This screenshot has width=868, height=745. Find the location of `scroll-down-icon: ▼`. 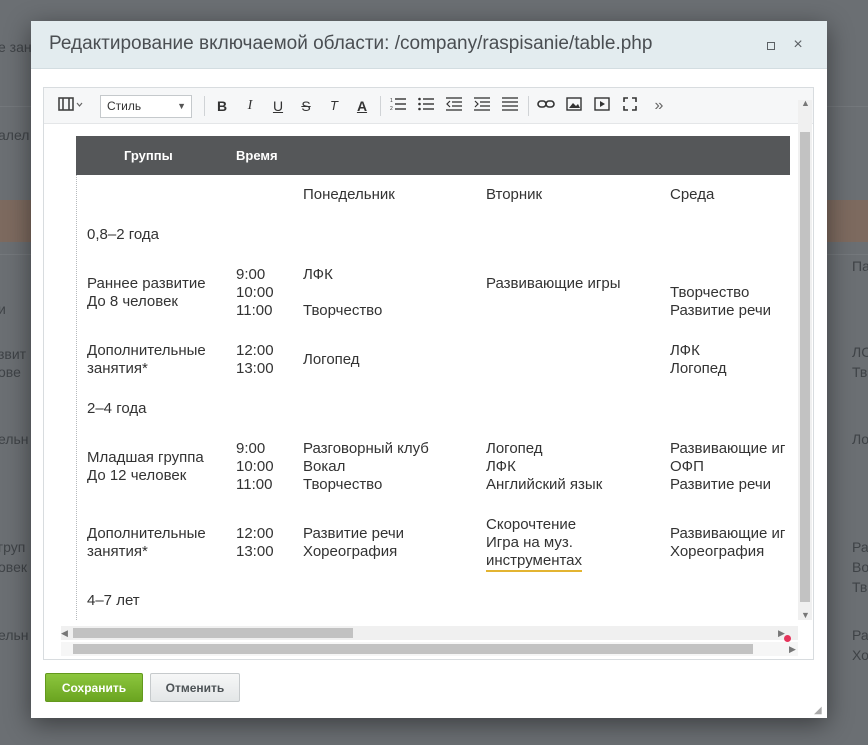

scroll-down-icon: ▼ is located at coordinates (805, 615).